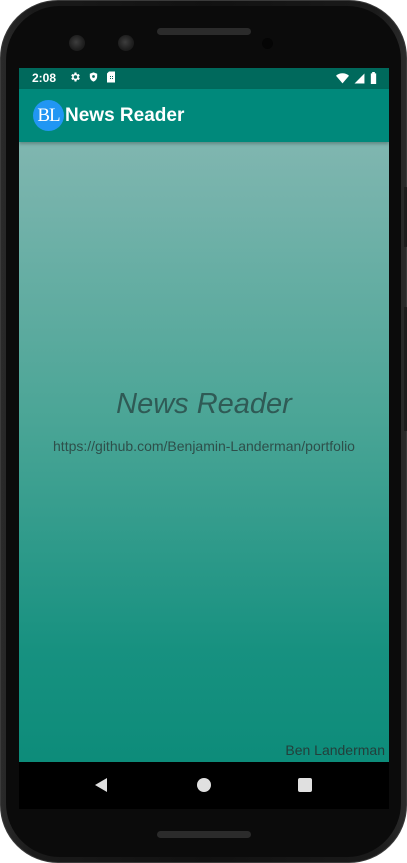 This screenshot has height=863, width=407. I want to click on cell-signal-icon, so click(359, 78).